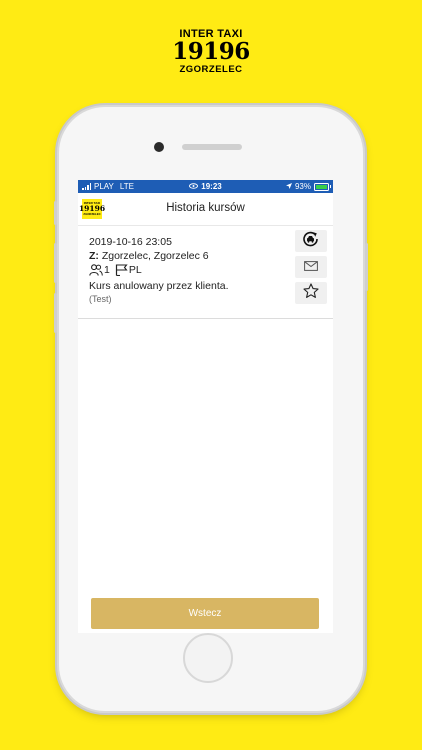 This screenshot has height=750, width=422. I want to click on language-code: PL, so click(135, 270).